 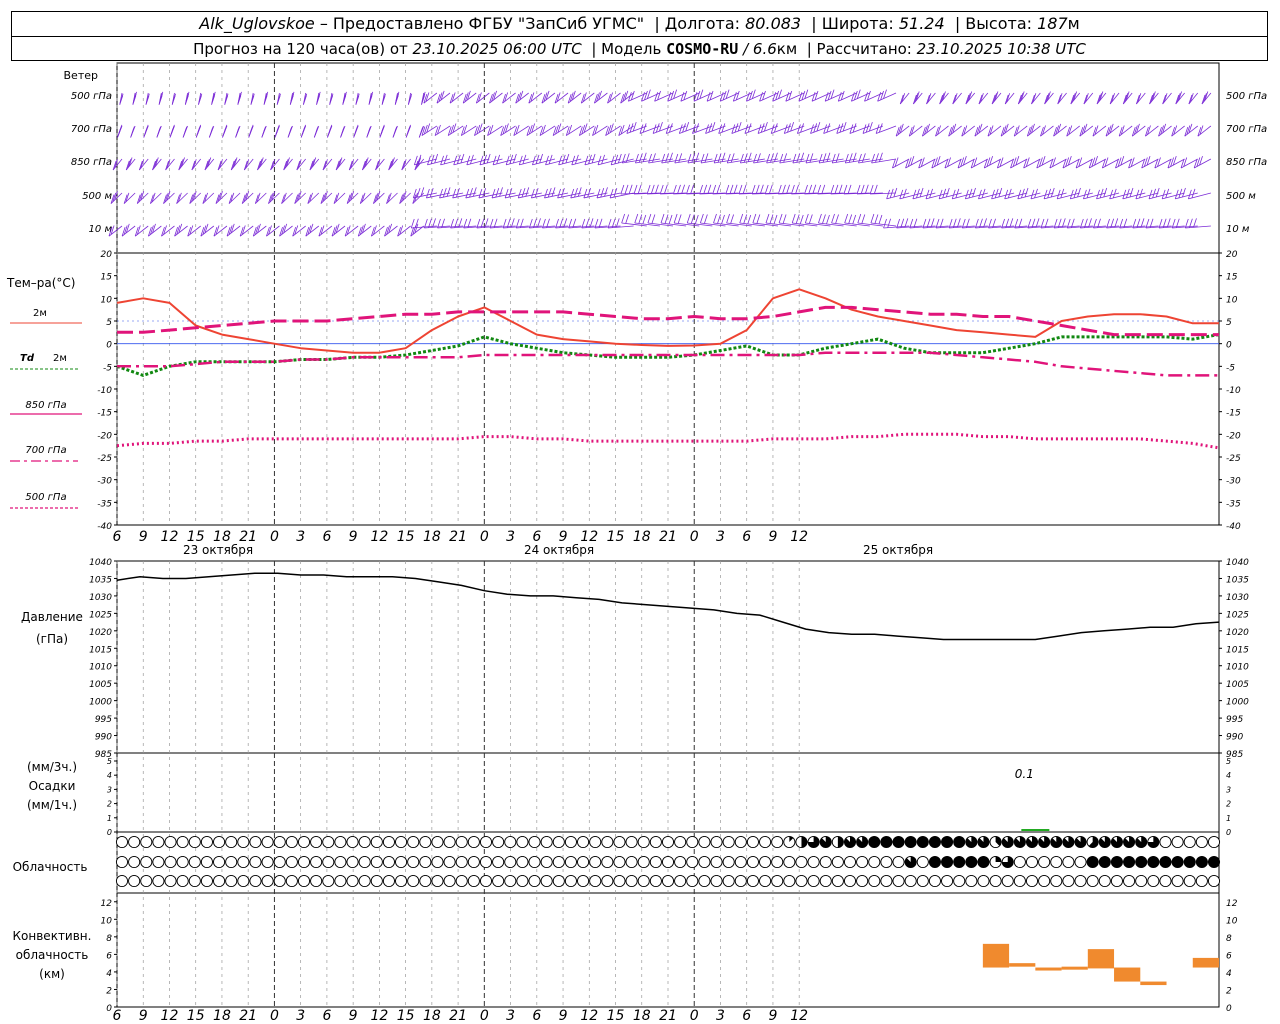 What do you see at coordinates (104, 414) in the screenshot?
I see `temp-ytick-left: -15` at bounding box center [104, 414].